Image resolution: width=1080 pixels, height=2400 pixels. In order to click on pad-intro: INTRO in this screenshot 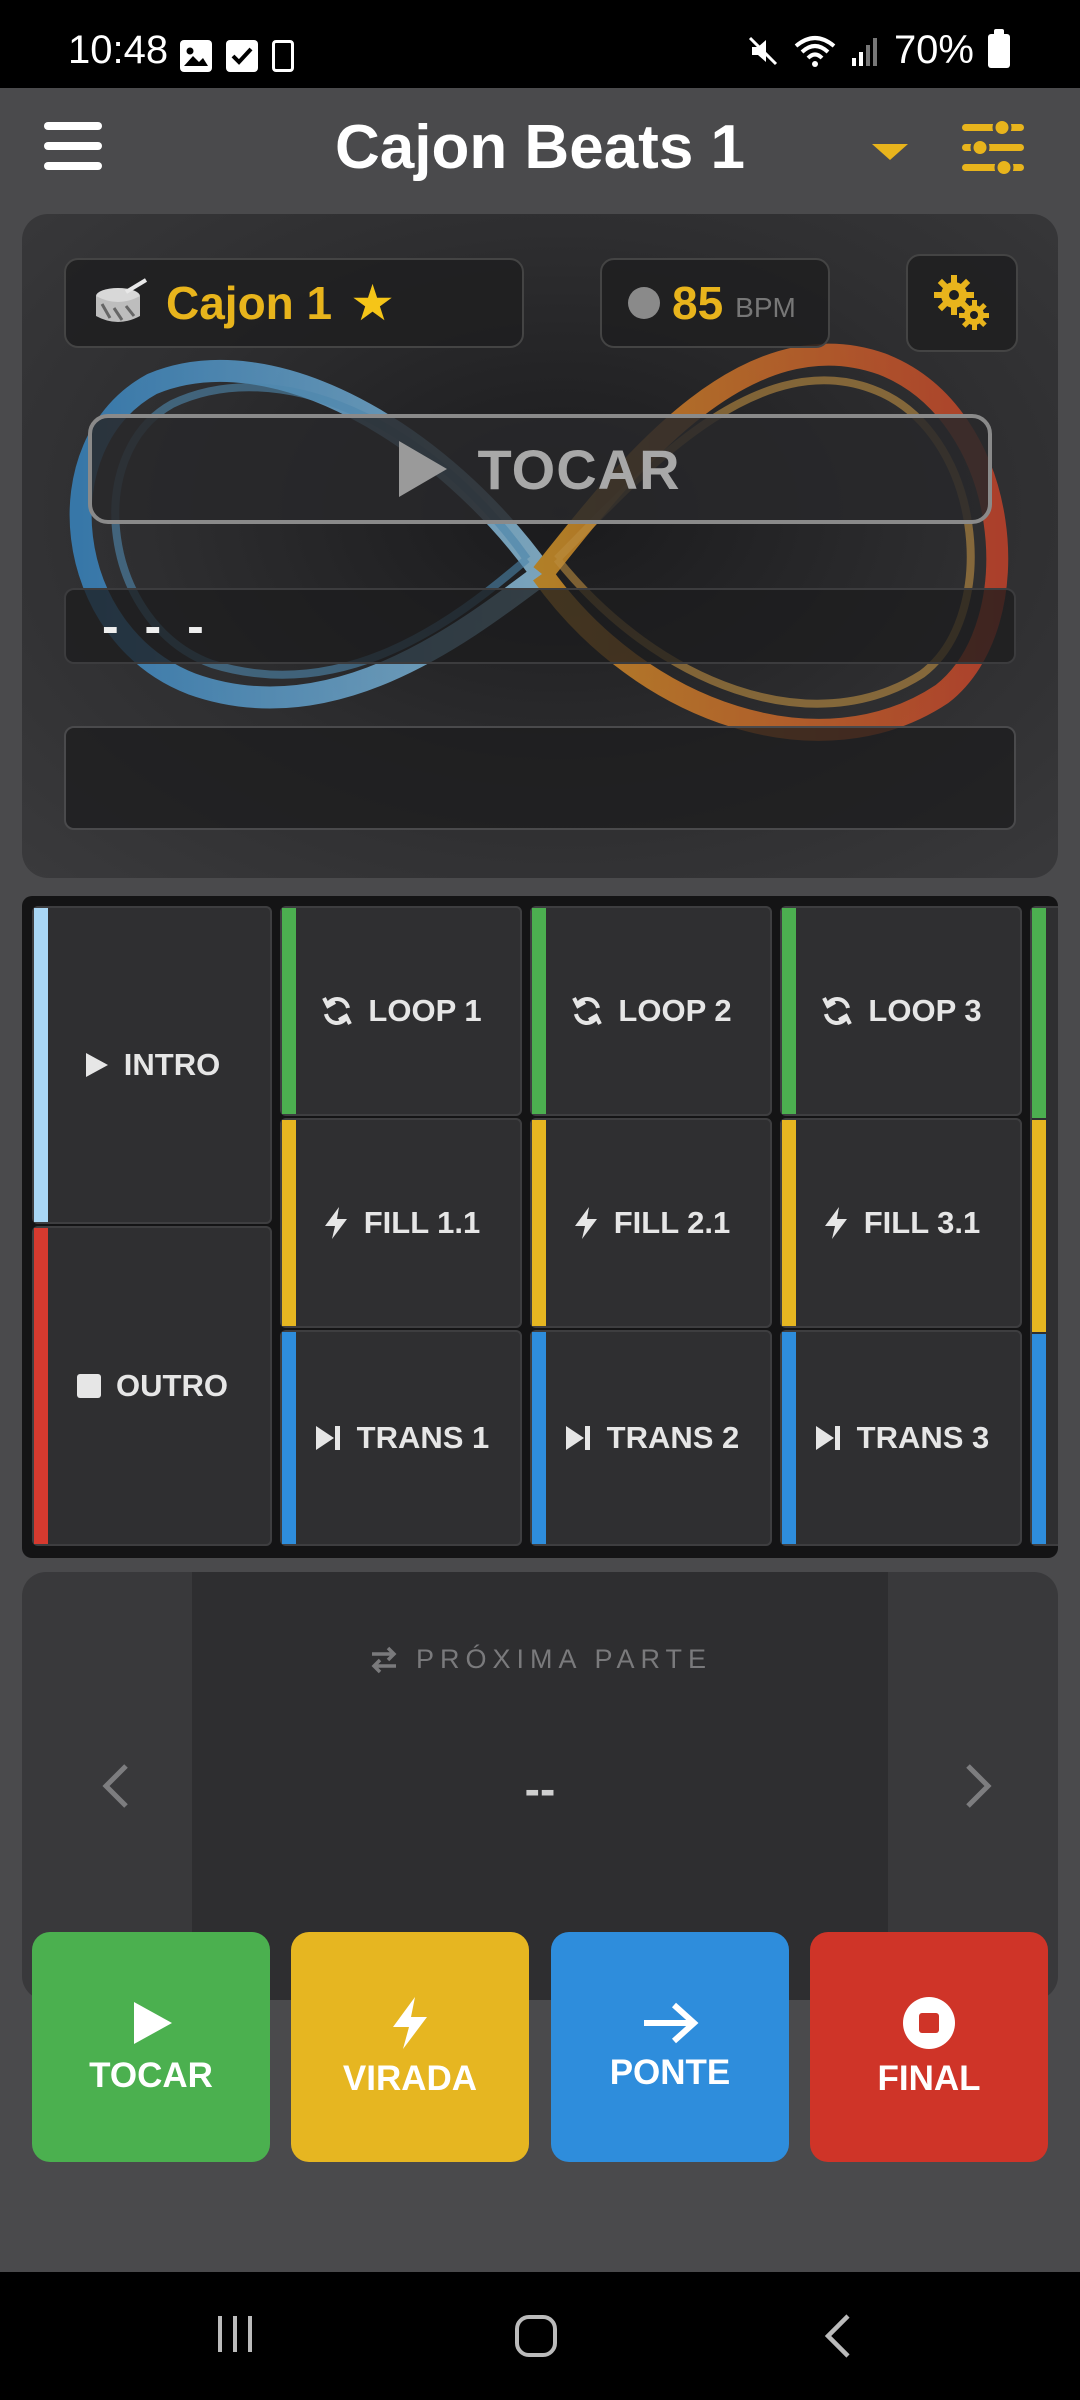, I will do `click(152, 1065)`.